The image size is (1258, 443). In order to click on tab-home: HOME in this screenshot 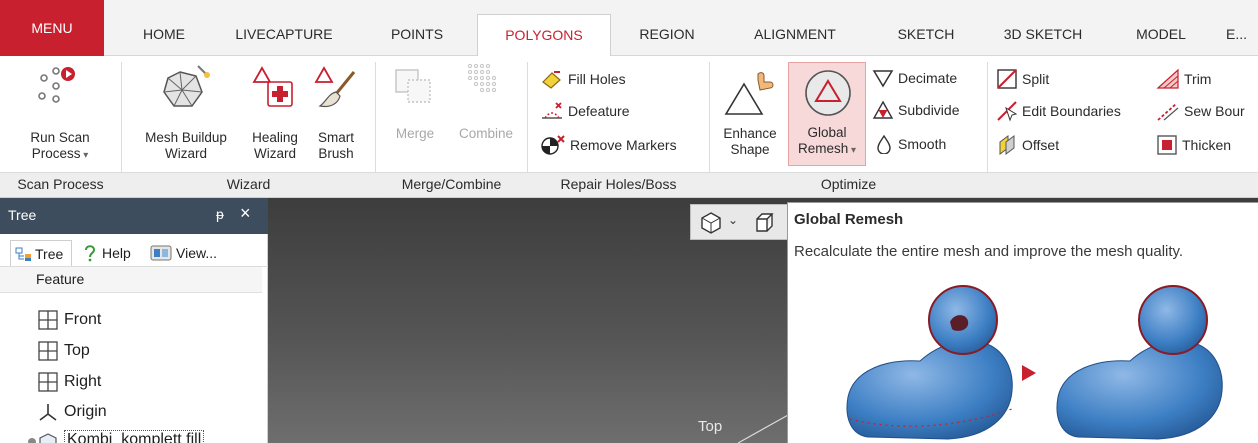, I will do `click(164, 35)`.